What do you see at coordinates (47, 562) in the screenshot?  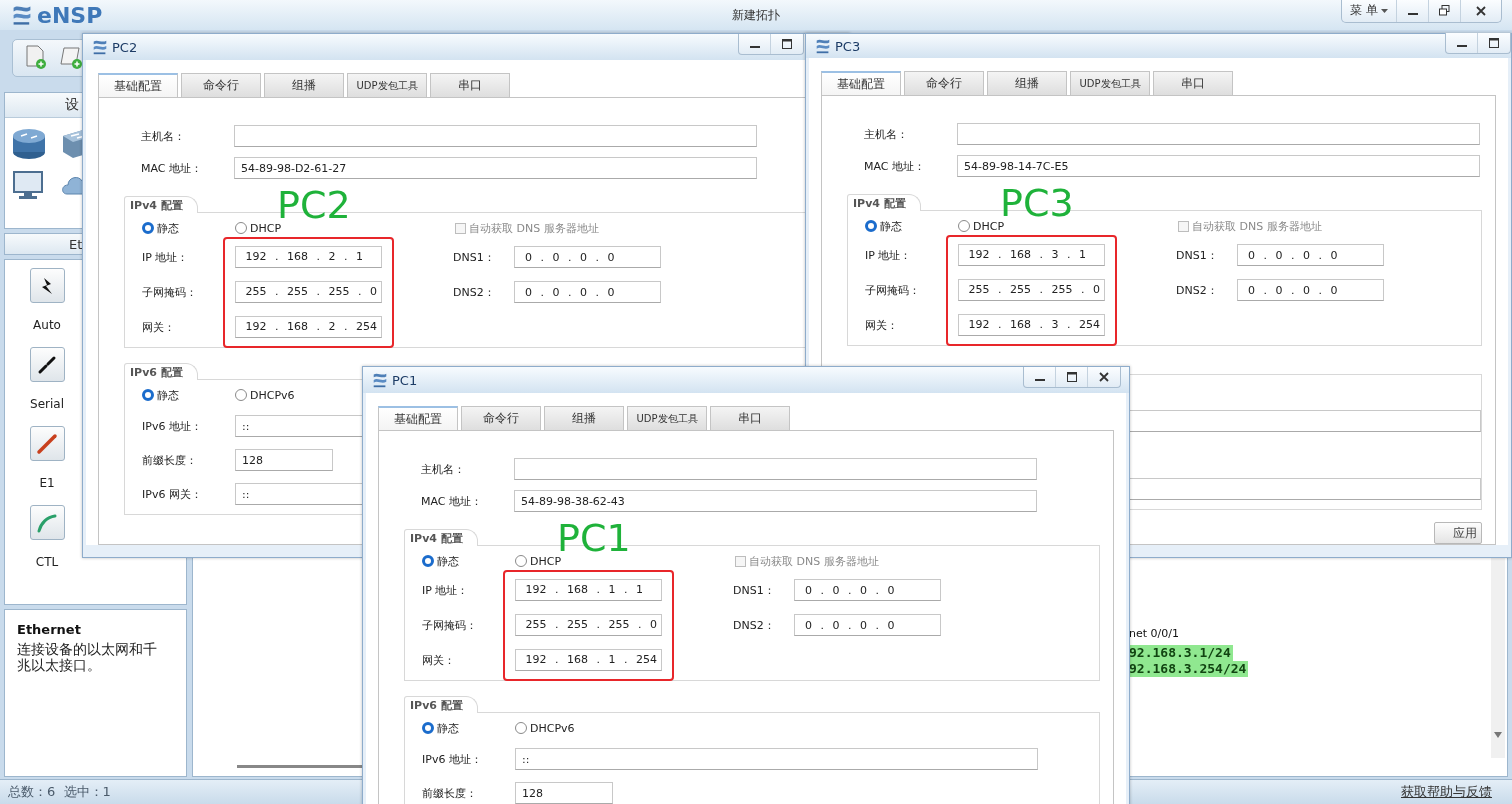 I see `cable-label: CTL` at bounding box center [47, 562].